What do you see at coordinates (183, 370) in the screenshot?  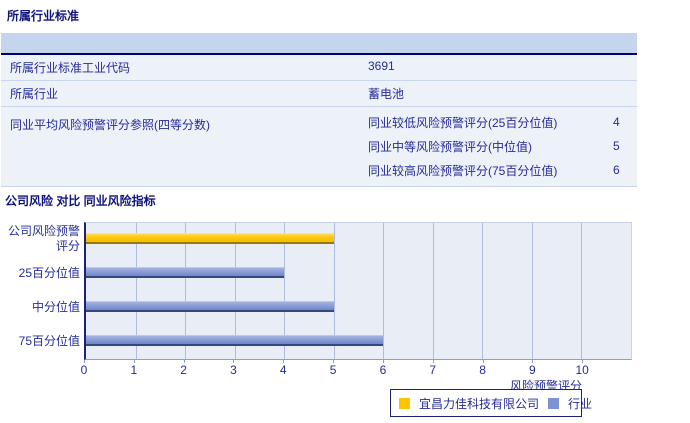 I see `x-tick-label: 2` at bounding box center [183, 370].